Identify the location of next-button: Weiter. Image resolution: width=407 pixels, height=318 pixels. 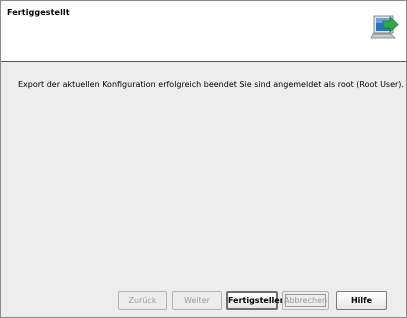
(197, 300).